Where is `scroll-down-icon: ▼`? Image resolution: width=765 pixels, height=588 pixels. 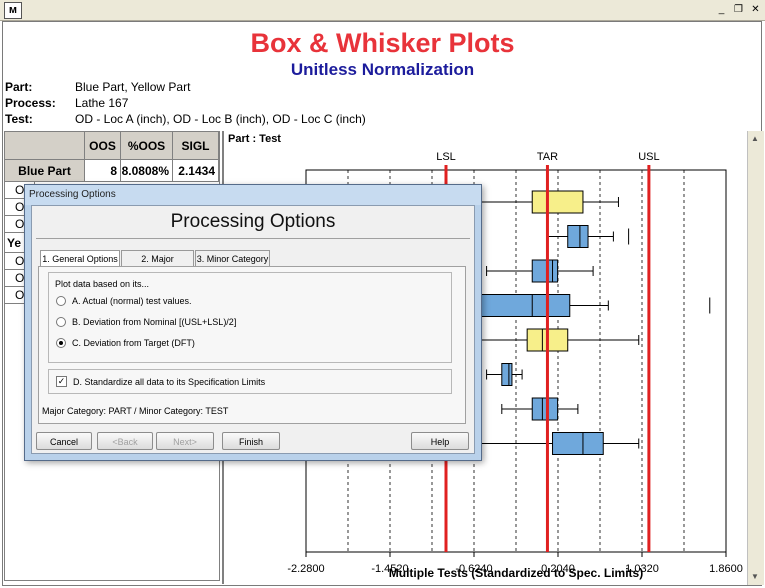
scroll-down-icon: ▼ is located at coordinates (755, 577).